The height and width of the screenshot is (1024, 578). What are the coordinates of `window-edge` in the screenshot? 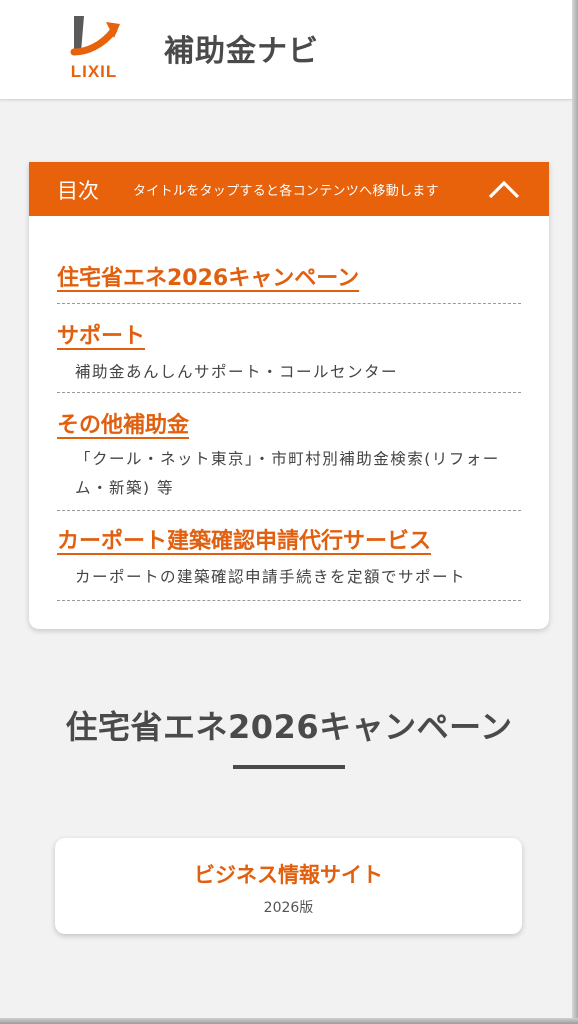 It's located at (575, 512).